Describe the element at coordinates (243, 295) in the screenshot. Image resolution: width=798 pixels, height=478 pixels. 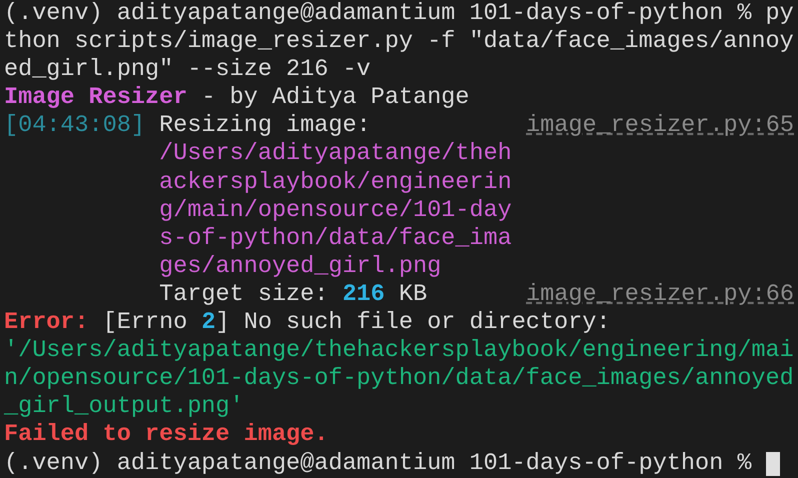
I see `output-text: Target size:` at that location.